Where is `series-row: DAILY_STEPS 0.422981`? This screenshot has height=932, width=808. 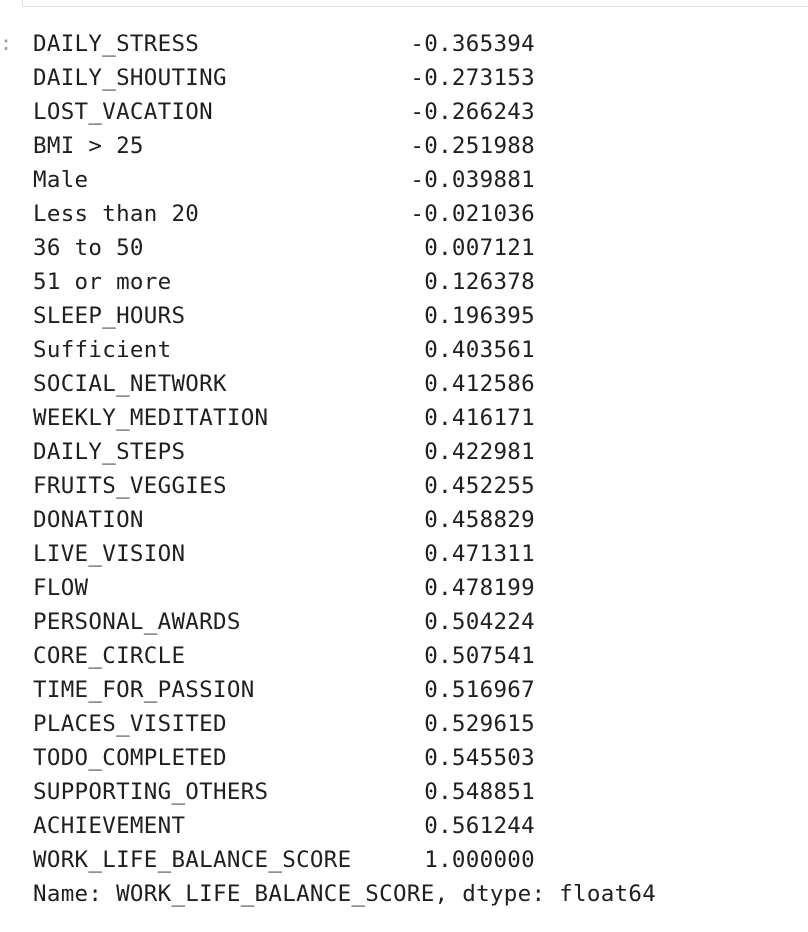
series-row: DAILY_STEPS 0.422981 is located at coordinates (344, 452).